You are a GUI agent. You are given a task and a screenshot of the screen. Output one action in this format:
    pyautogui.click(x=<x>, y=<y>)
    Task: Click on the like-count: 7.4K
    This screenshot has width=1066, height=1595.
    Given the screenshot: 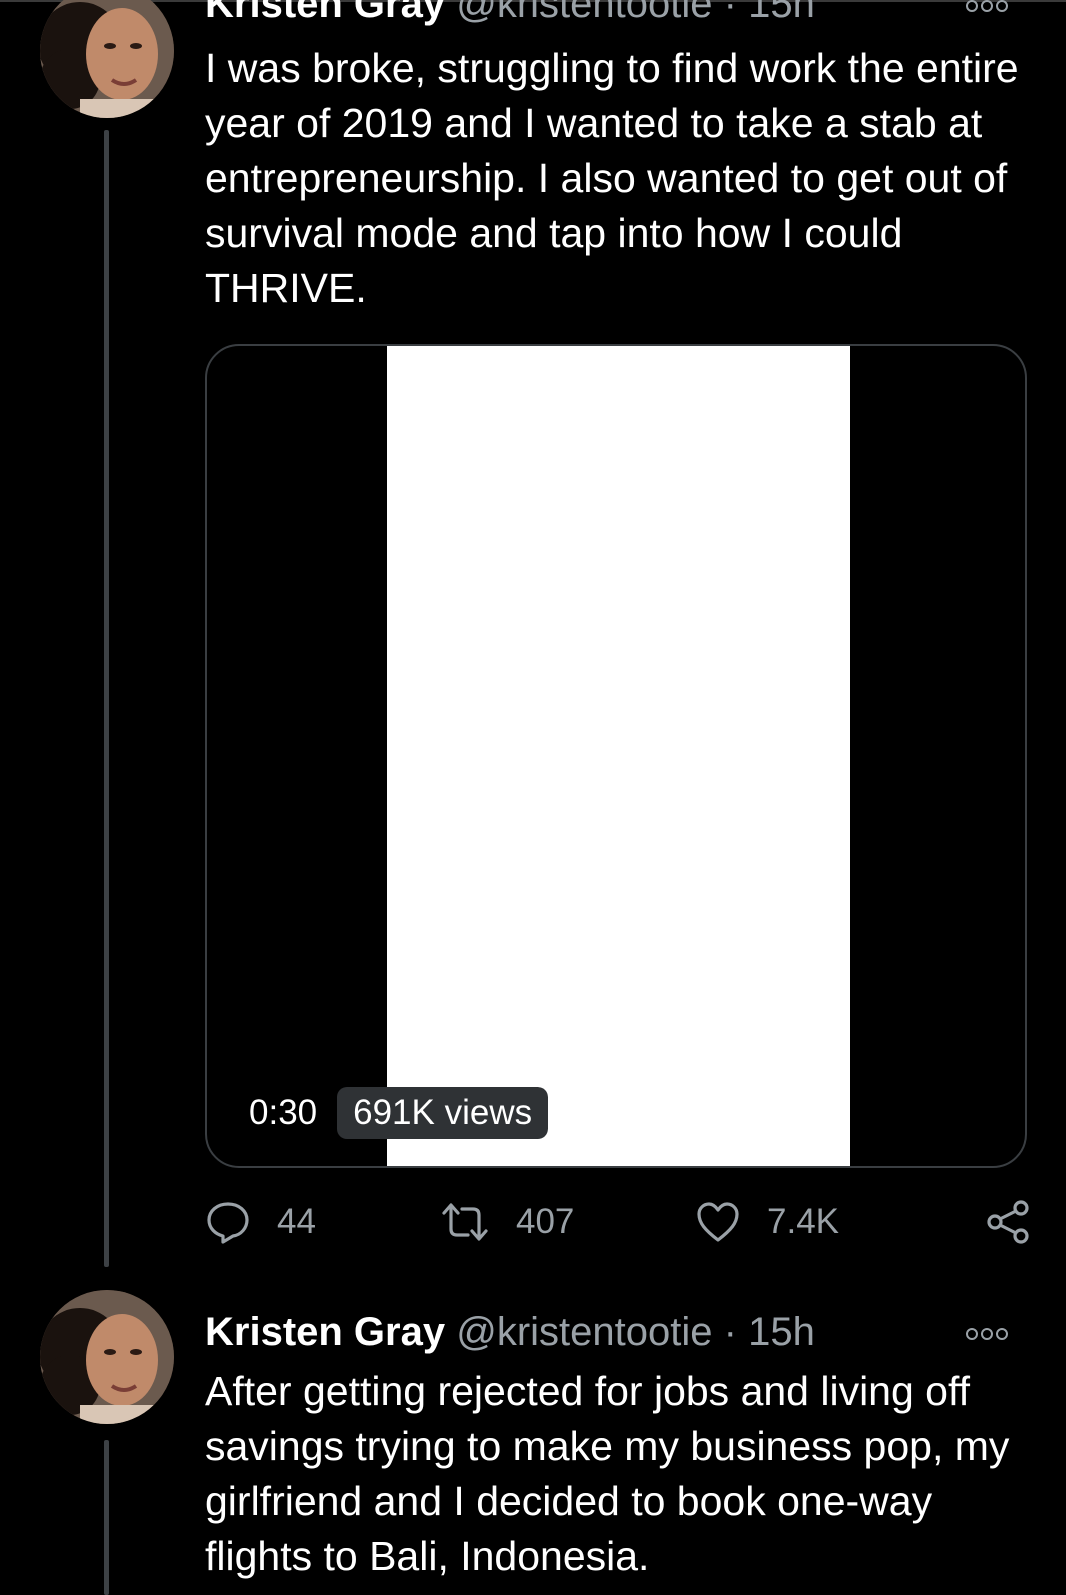 What is the action you would take?
    pyautogui.click(x=803, y=1221)
    